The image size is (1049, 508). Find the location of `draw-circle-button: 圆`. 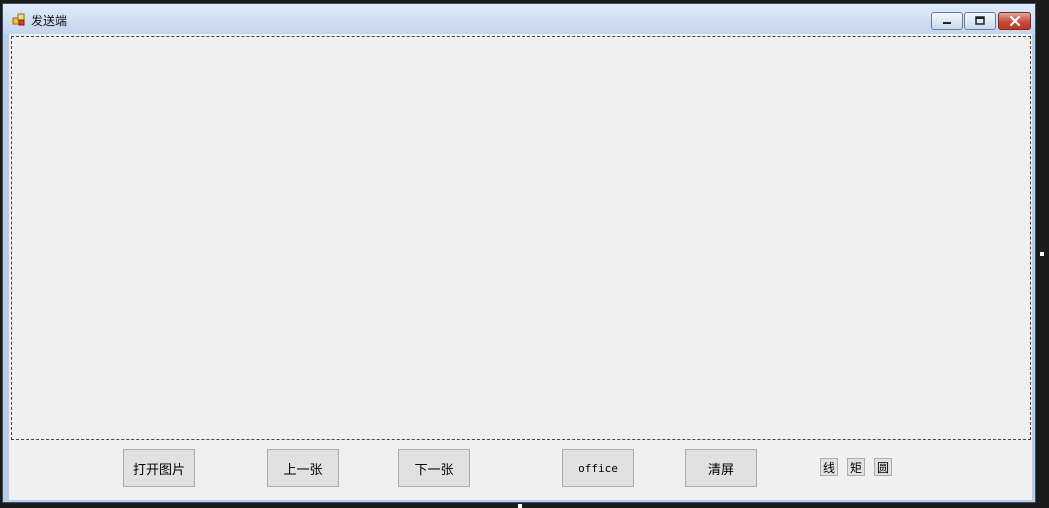

draw-circle-button: 圆 is located at coordinates (883, 467).